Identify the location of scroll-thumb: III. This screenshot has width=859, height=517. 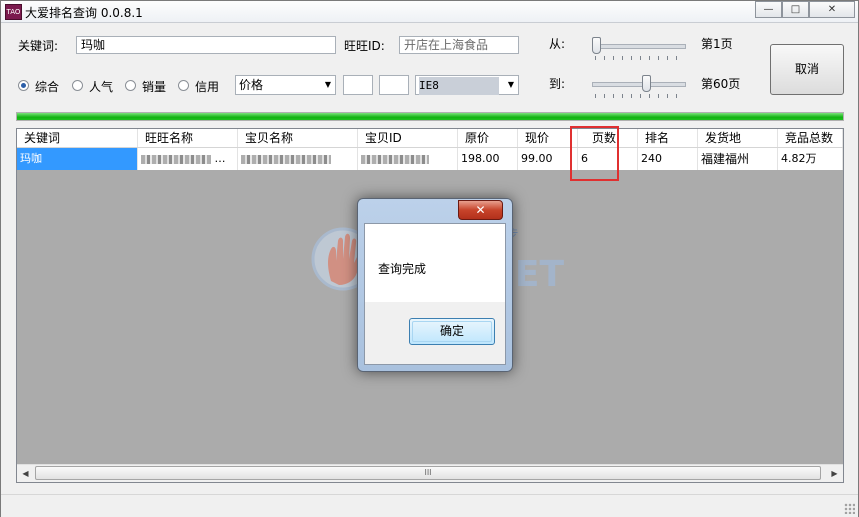
(428, 473).